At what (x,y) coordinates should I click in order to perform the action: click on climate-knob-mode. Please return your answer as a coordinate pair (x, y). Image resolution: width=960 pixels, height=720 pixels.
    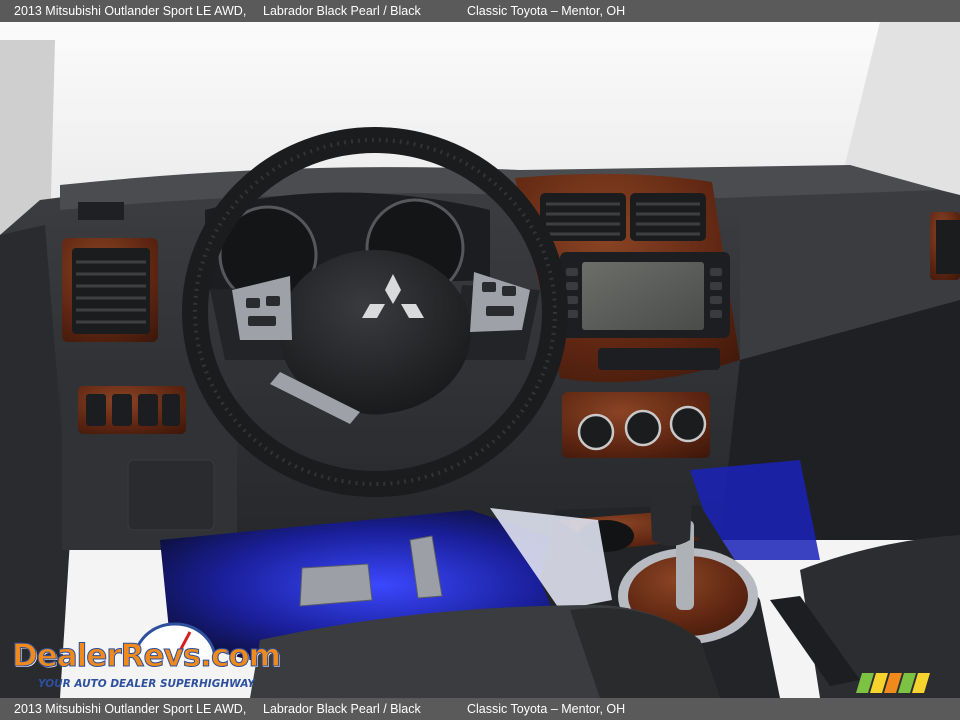
    Looking at the image, I should click on (688, 424).